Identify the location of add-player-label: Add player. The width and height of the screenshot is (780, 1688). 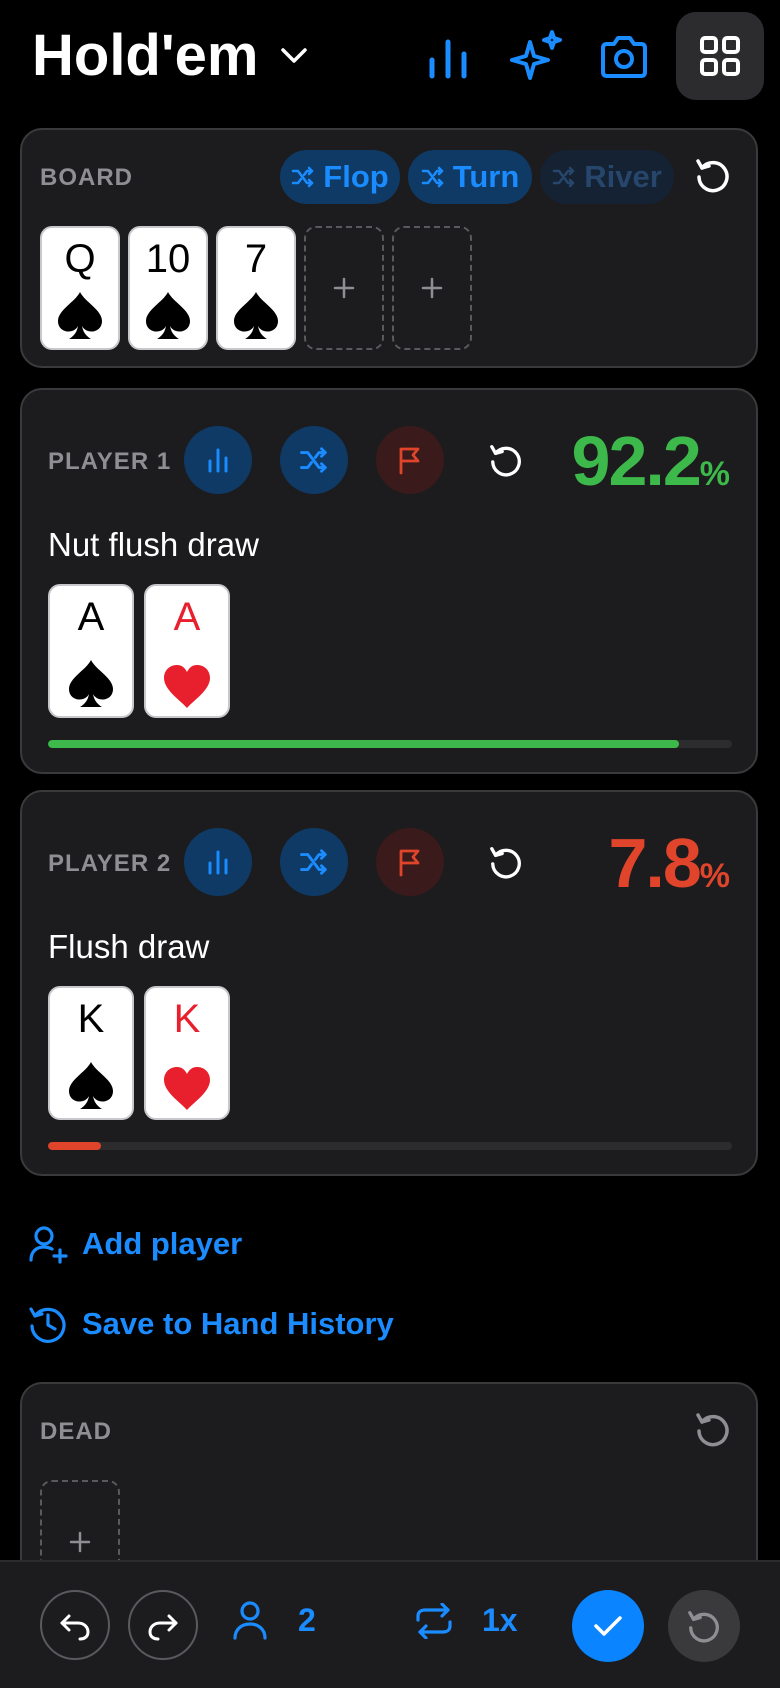
(162, 1243).